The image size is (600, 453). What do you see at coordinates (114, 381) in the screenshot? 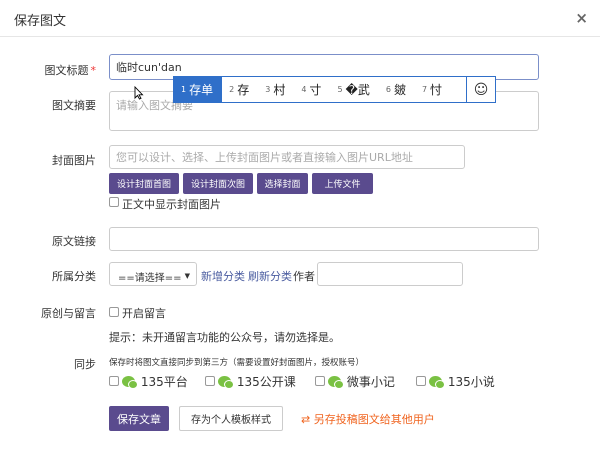
I see `sync-135-checkbox` at bounding box center [114, 381].